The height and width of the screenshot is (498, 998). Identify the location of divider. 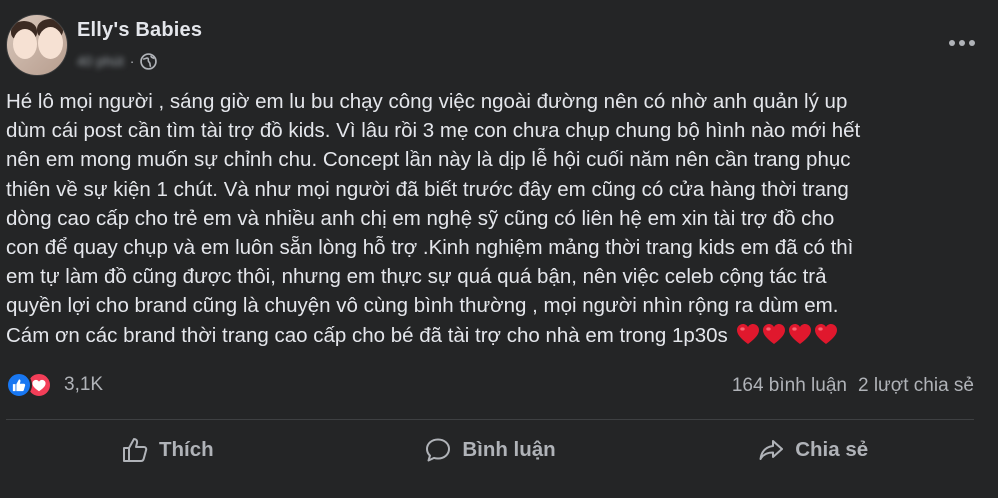
(490, 419).